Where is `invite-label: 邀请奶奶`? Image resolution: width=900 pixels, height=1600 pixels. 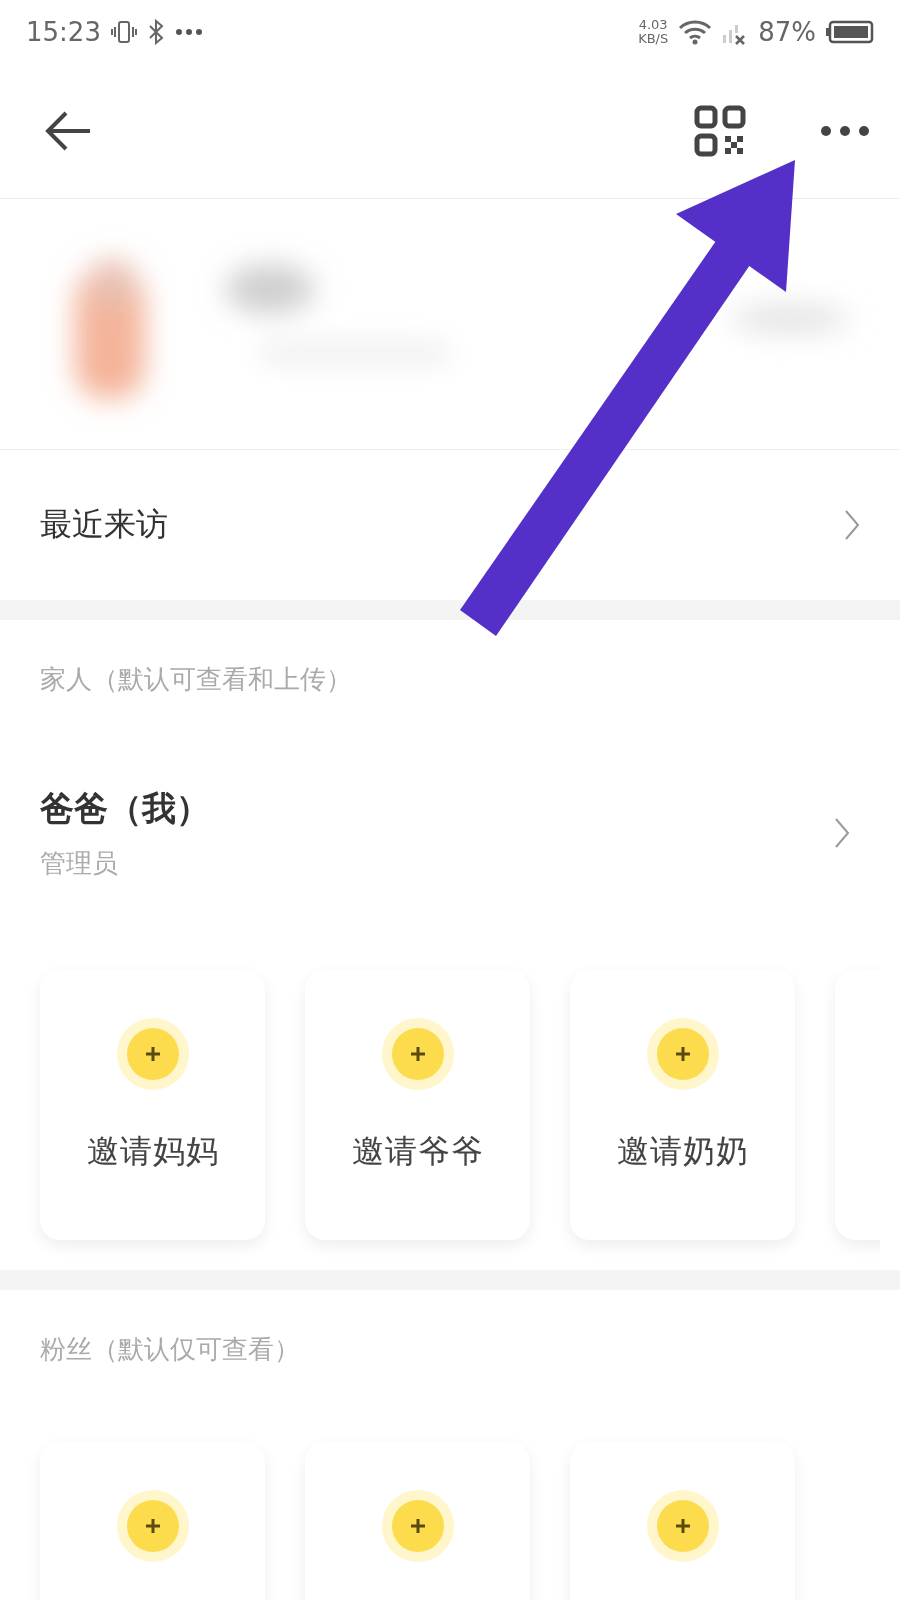 invite-label: 邀请奶奶 is located at coordinates (682, 1151).